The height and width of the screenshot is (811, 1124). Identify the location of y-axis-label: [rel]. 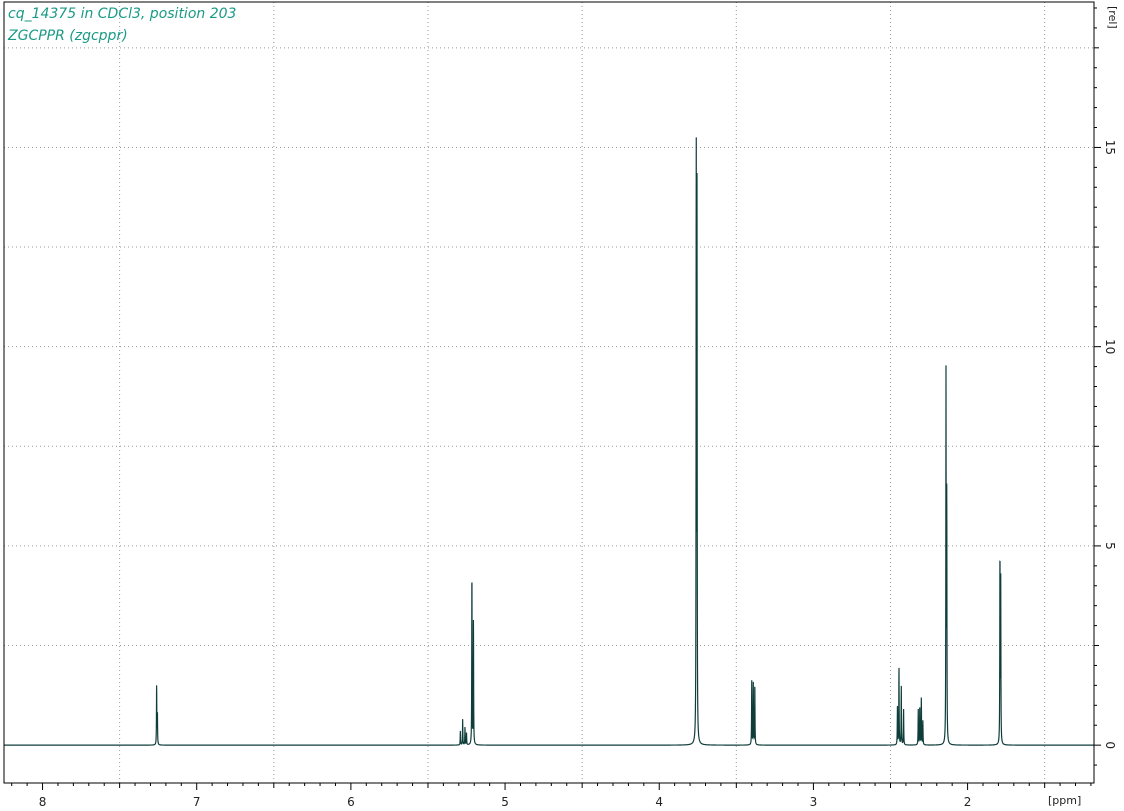
(1112, 17).